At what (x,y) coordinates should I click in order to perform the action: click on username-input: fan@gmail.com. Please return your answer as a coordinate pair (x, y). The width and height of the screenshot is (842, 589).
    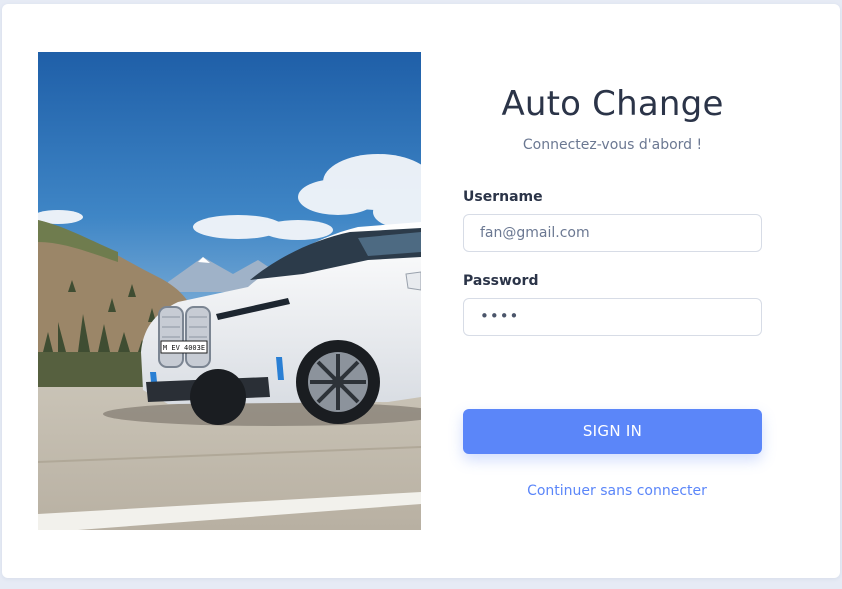
    Looking at the image, I should click on (612, 233).